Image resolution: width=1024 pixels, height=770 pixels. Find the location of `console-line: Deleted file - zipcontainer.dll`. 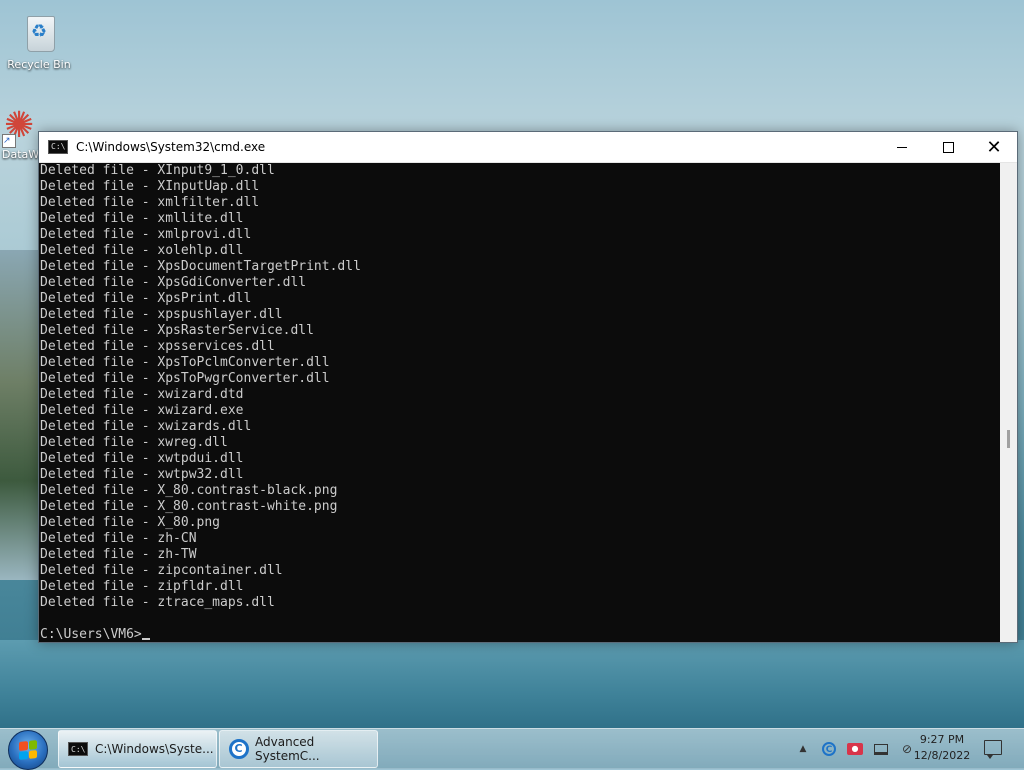

console-line: Deleted file - zipcontainer.dll is located at coordinates (161, 570).